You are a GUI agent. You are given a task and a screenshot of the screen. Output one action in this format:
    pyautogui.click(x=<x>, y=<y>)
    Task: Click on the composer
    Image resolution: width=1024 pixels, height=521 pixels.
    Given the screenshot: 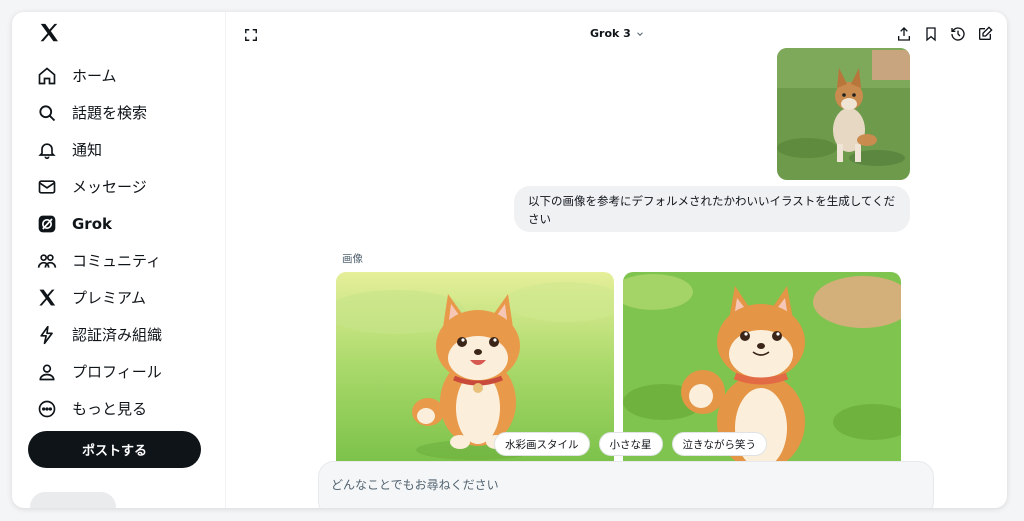 What is the action you would take?
    pyautogui.click(x=626, y=484)
    